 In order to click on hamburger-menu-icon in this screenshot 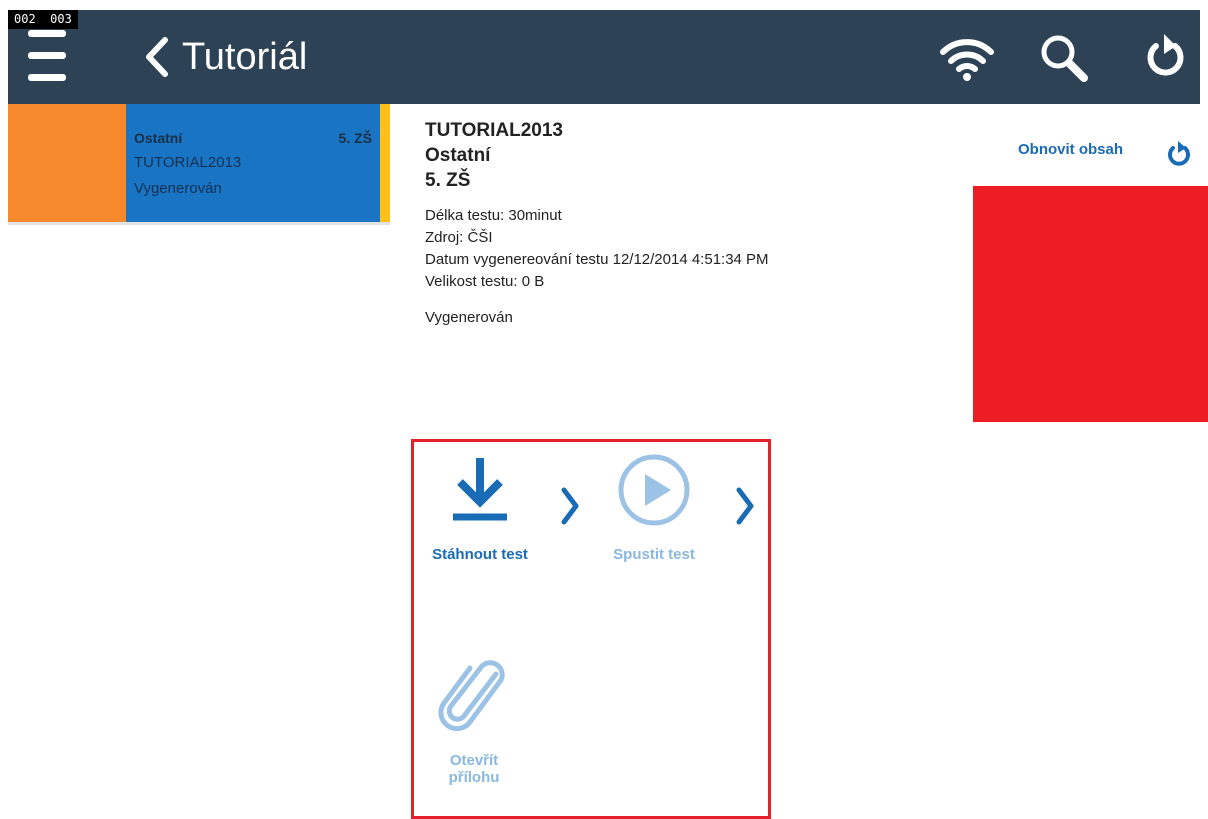, I will do `click(47, 56)`.